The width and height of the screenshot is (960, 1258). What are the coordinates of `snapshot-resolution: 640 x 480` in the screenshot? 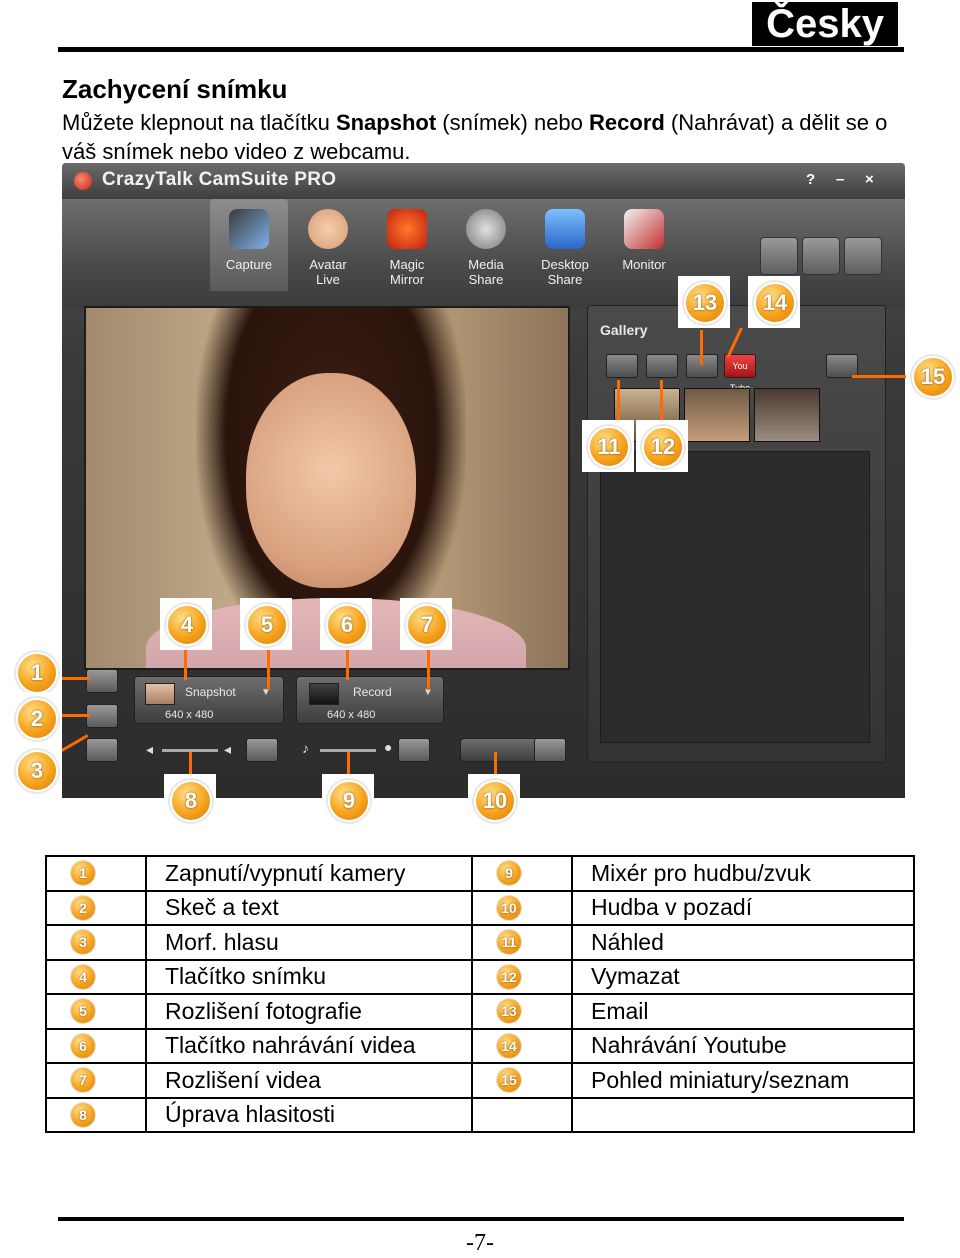 It's located at (189, 715).